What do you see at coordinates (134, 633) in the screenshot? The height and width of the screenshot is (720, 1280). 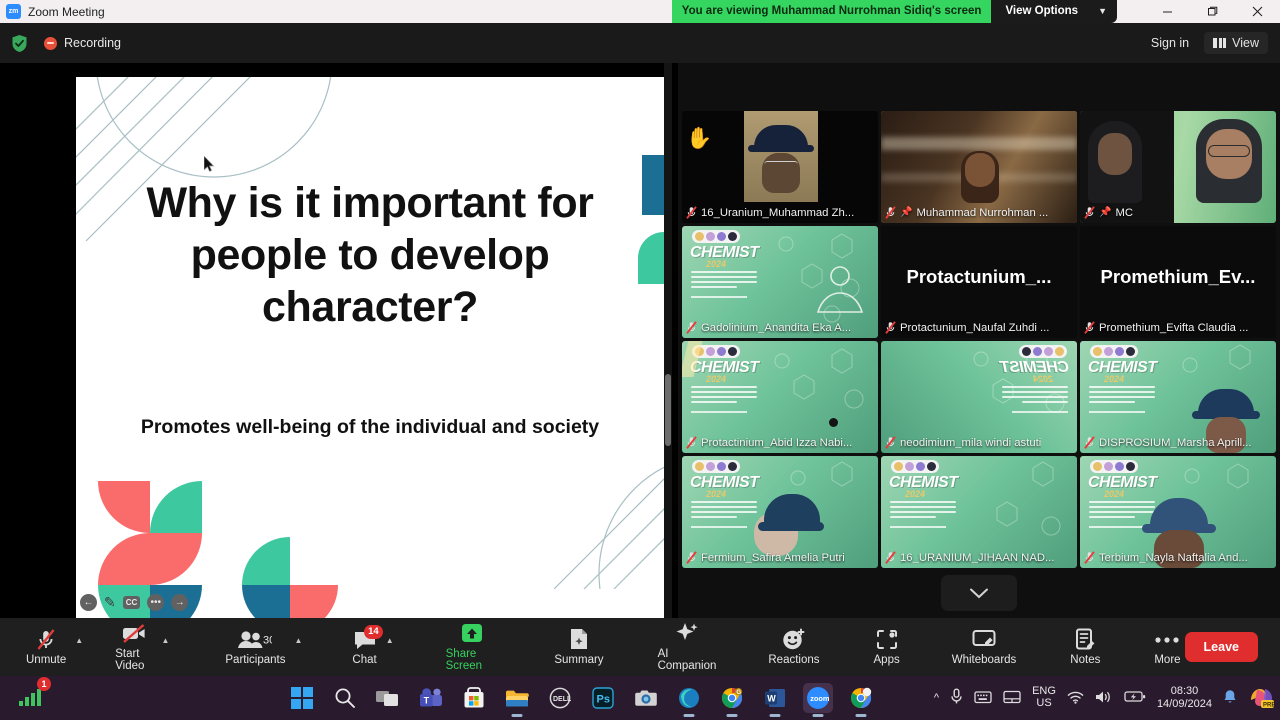 I see `video-off-icon` at bounding box center [134, 633].